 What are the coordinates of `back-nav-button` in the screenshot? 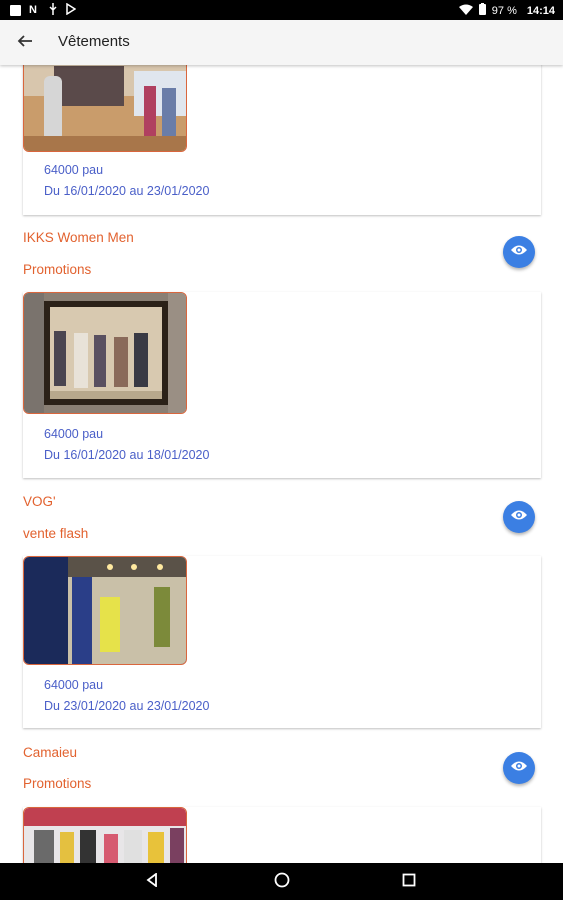 It's located at (152, 881).